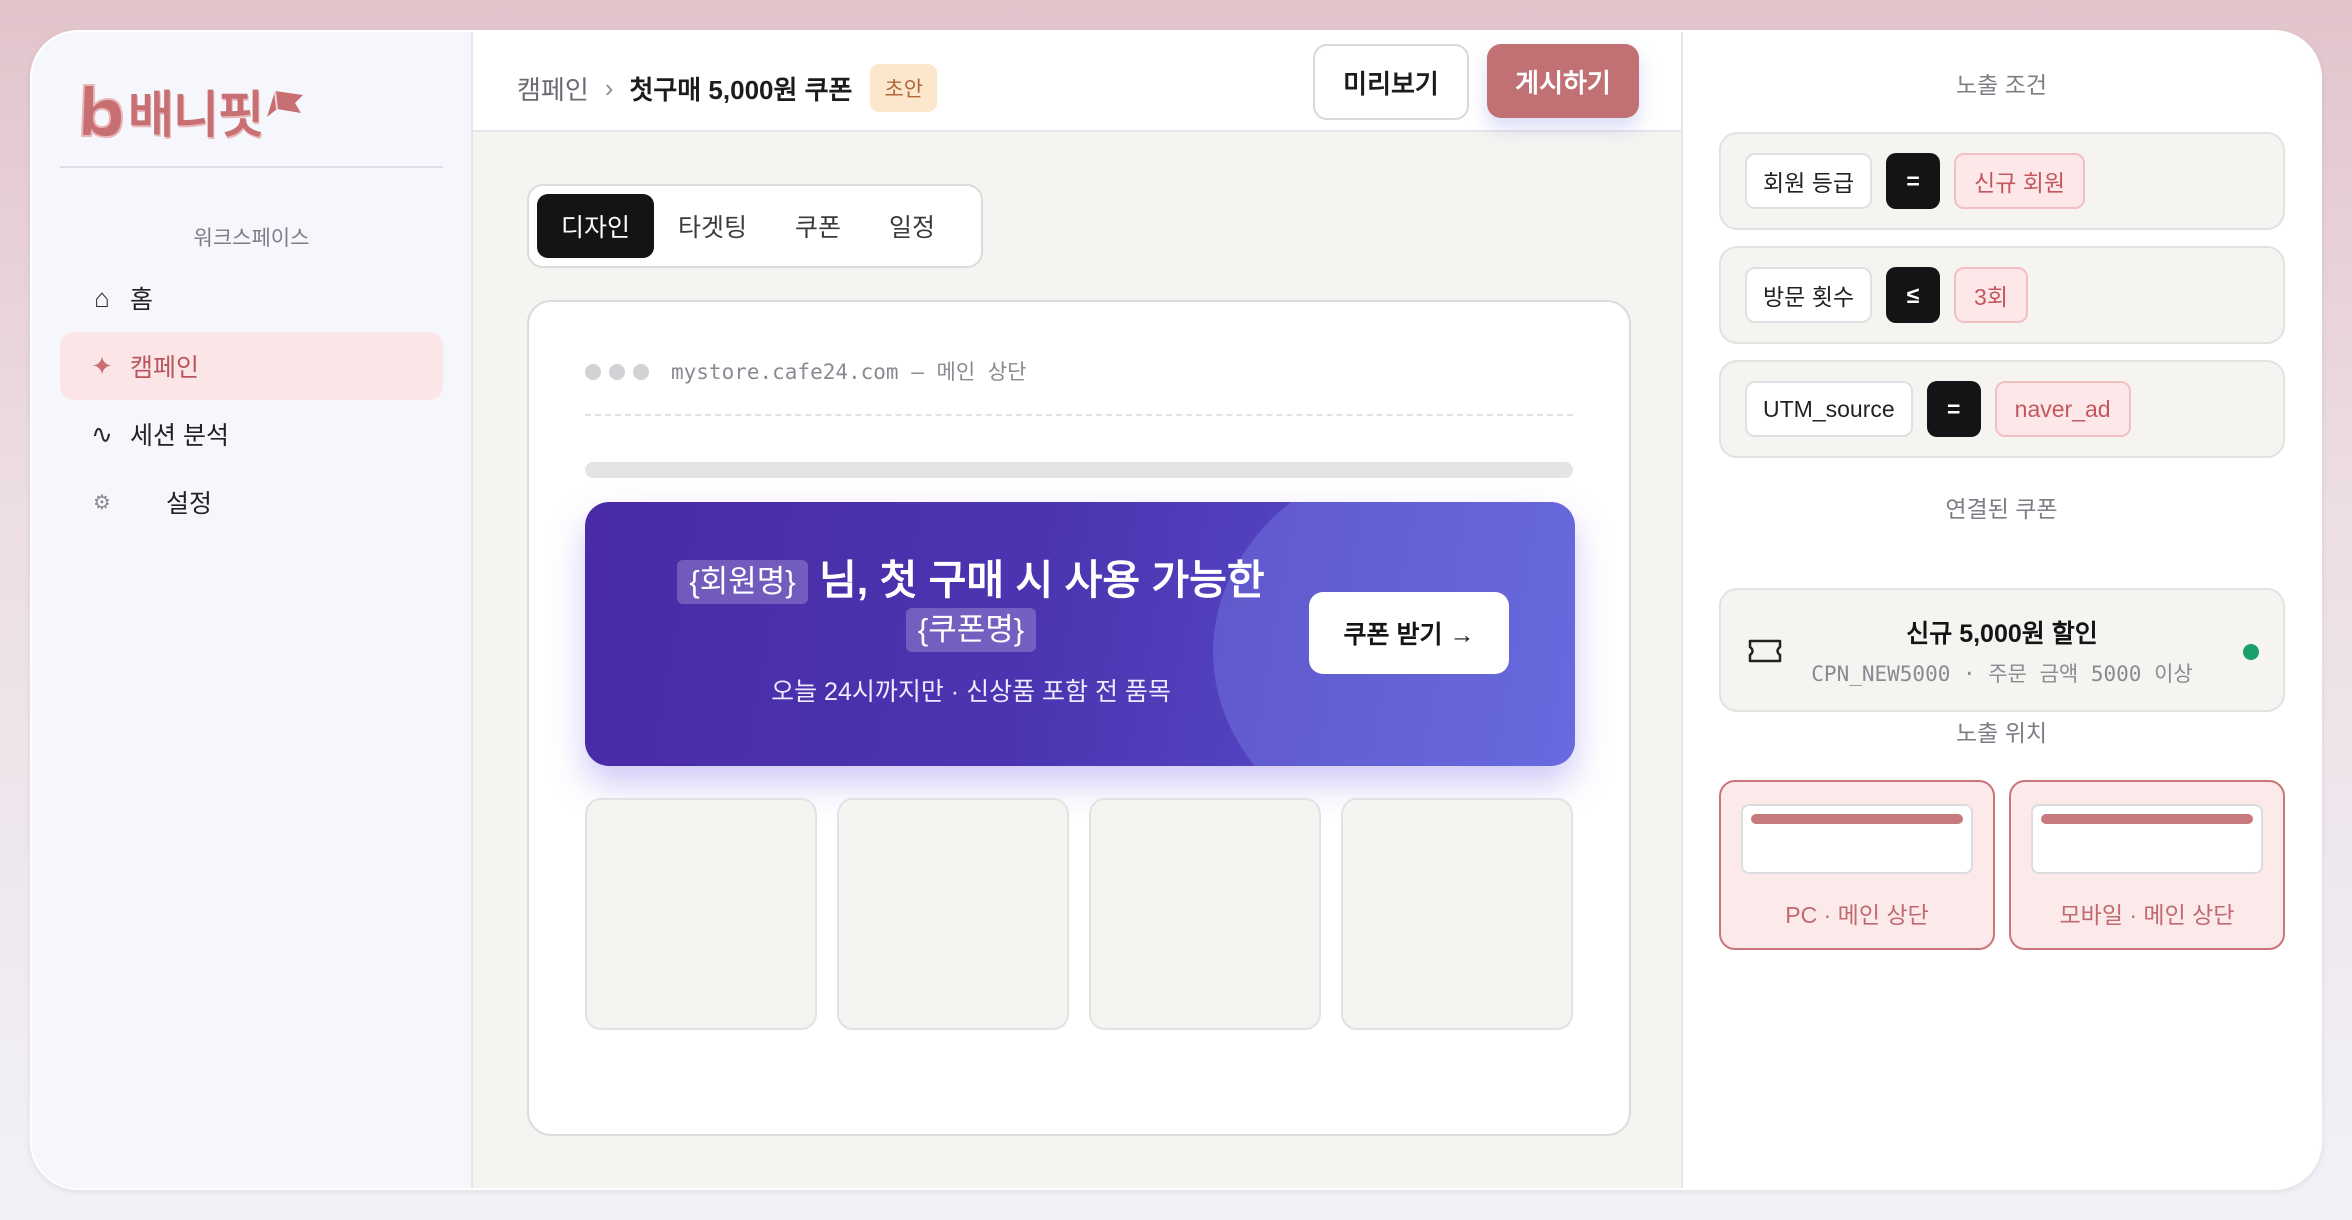 Image resolution: width=2352 pixels, height=1220 pixels. Describe the element at coordinates (596, 226) in the screenshot. I see `tab-design: 디자인` at that location.